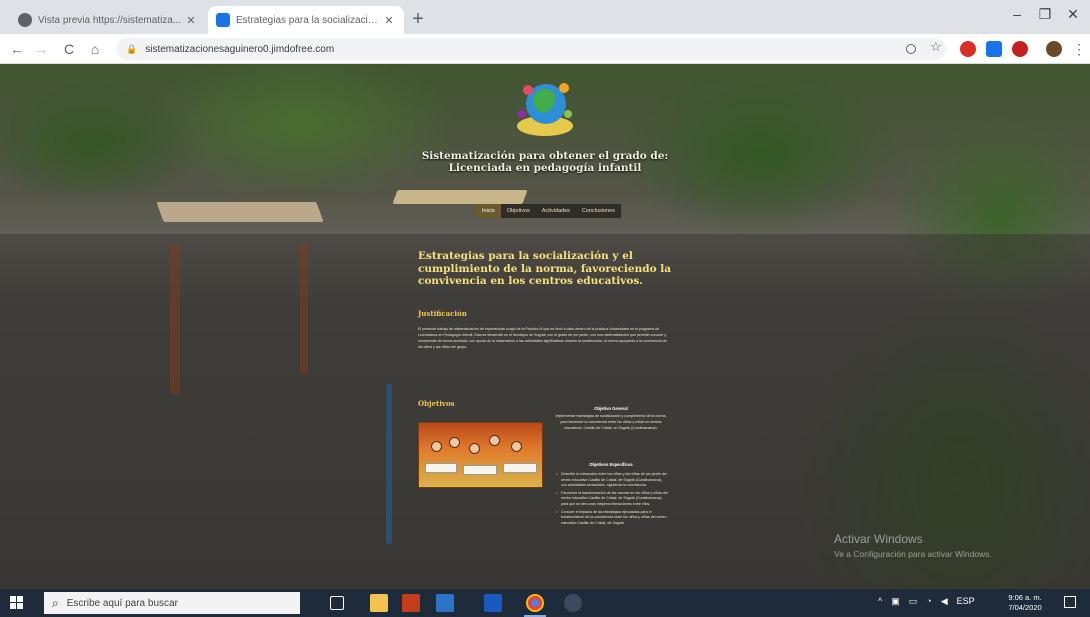 This screenshot has width=1090, height=617. What do you see at coordinates (223, 20) in the screenshot?
I see `jimdo-icon` at bounding box center [223, 20].